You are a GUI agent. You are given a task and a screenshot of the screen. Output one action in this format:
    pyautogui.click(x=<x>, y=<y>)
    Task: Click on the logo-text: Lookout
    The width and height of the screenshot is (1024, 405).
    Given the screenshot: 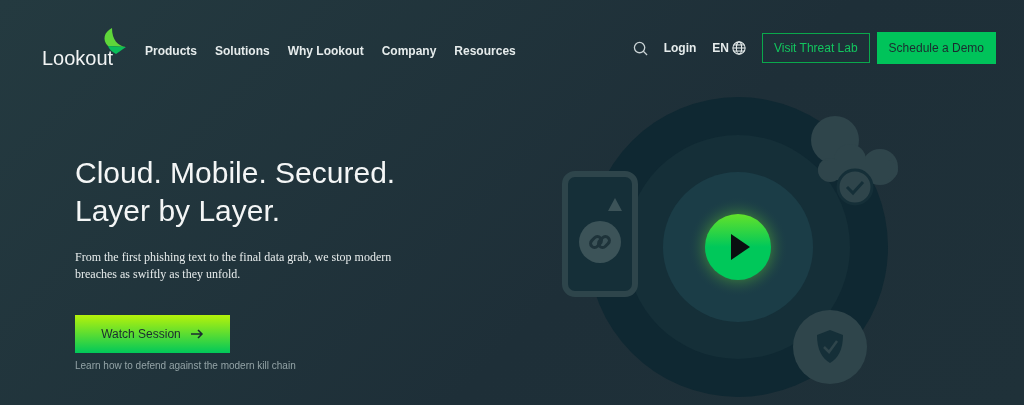 What is the action you would take?
    pyautogui.click(x=78, y=58)
    